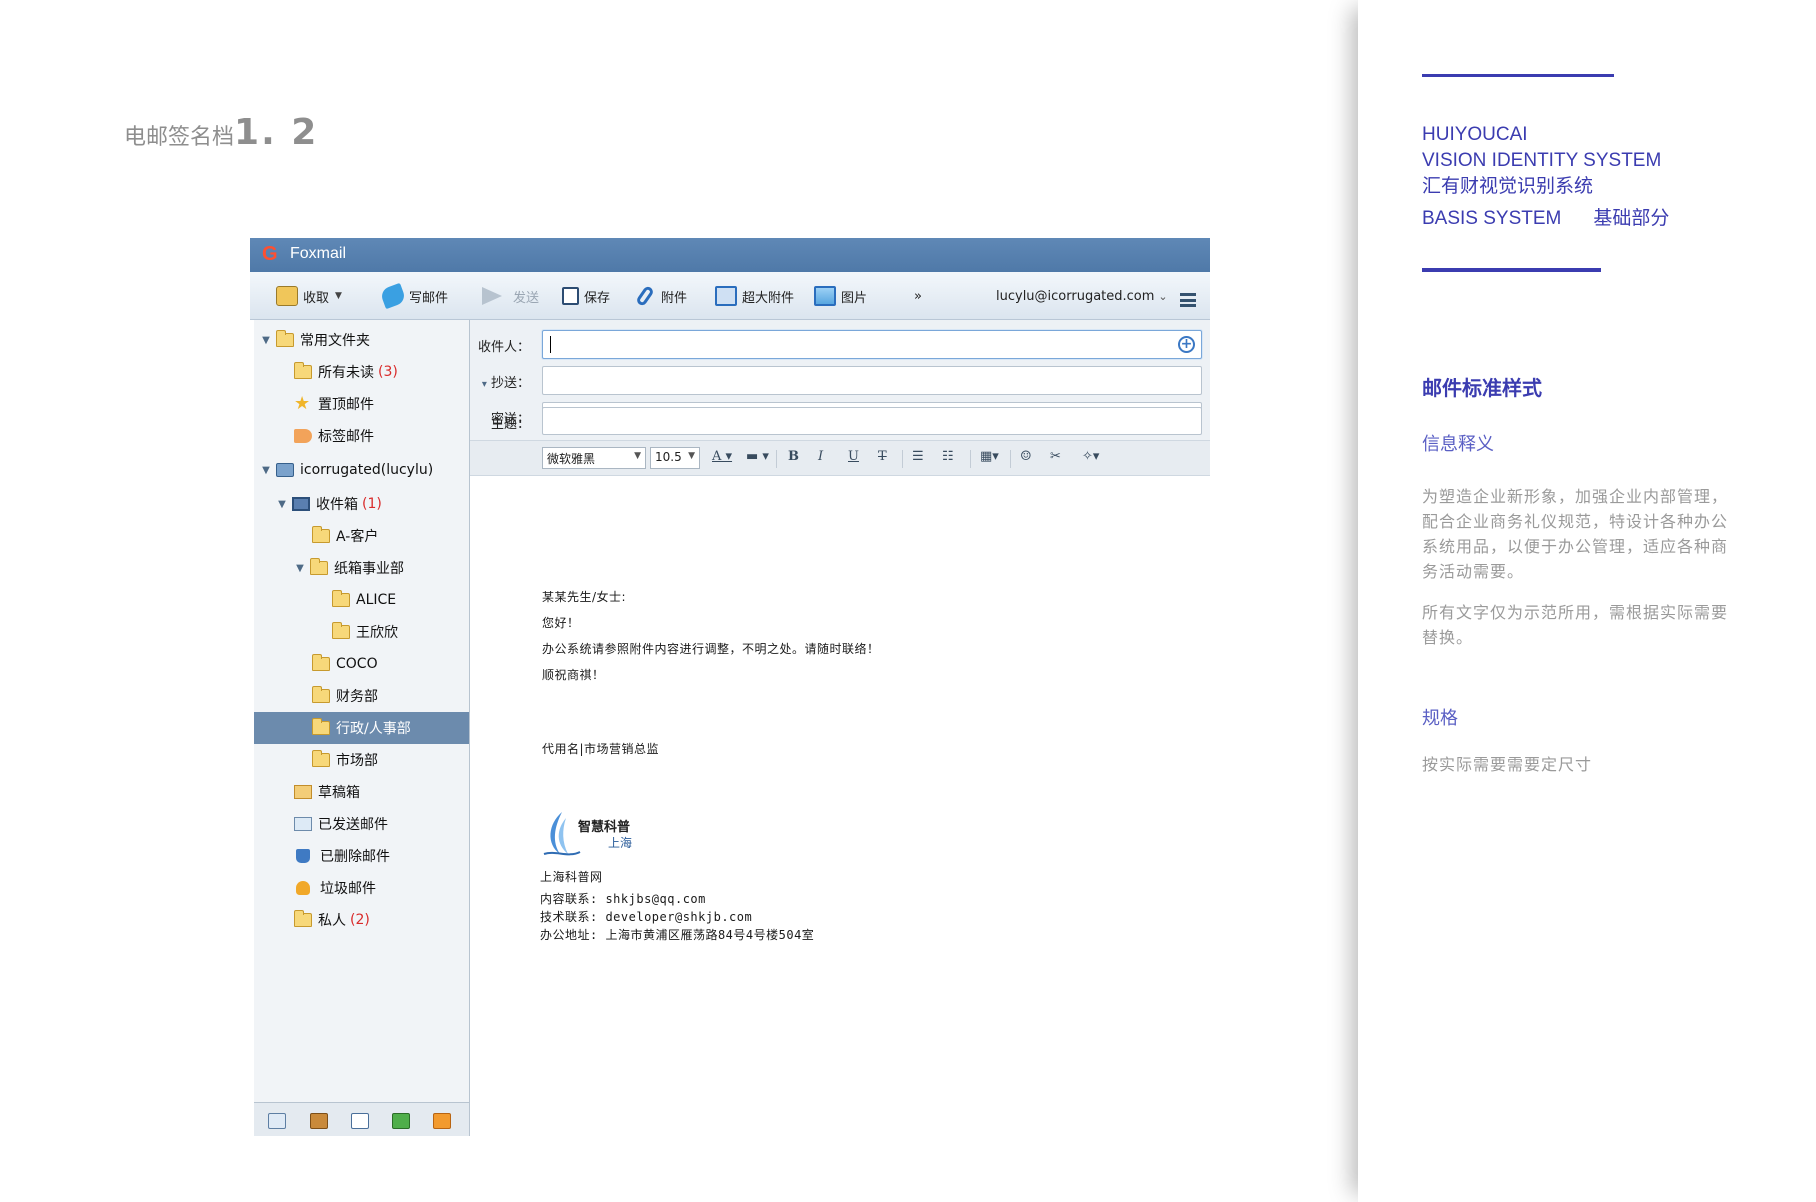 This screenshot has width=1816, height=1202. What do you see at coordinates (757, 456) in the screenshot?
I see `highlight-color-icon: ▬ ▾` at bounding box center [757, 456].